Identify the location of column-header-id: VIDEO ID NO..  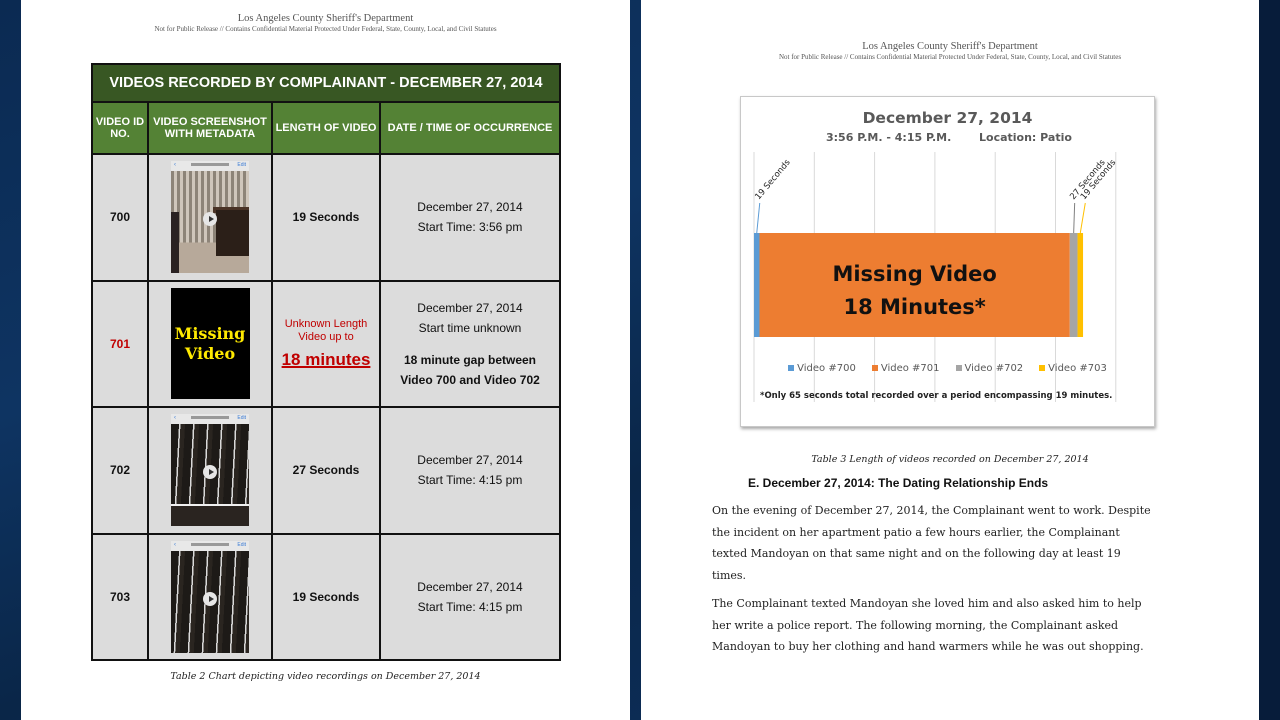
(120, 128).